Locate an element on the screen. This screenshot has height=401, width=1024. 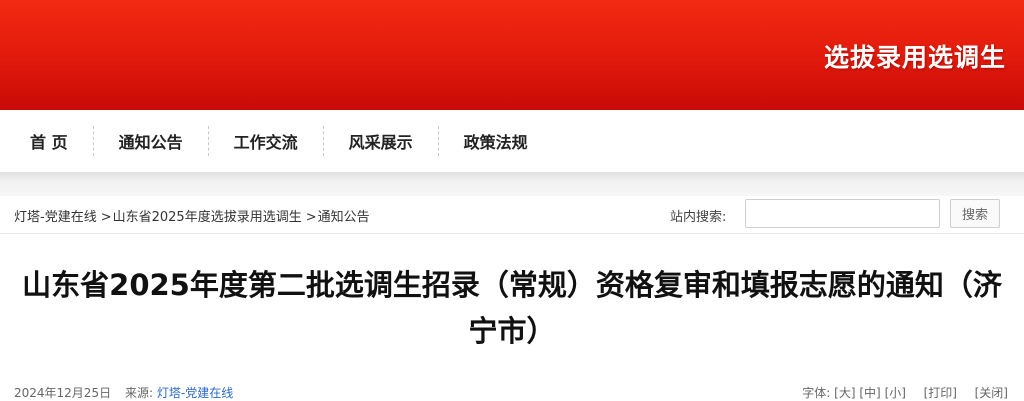
breadcrumb-link-home: 灯塔-党建在线 is located at coordinates (55, 217).